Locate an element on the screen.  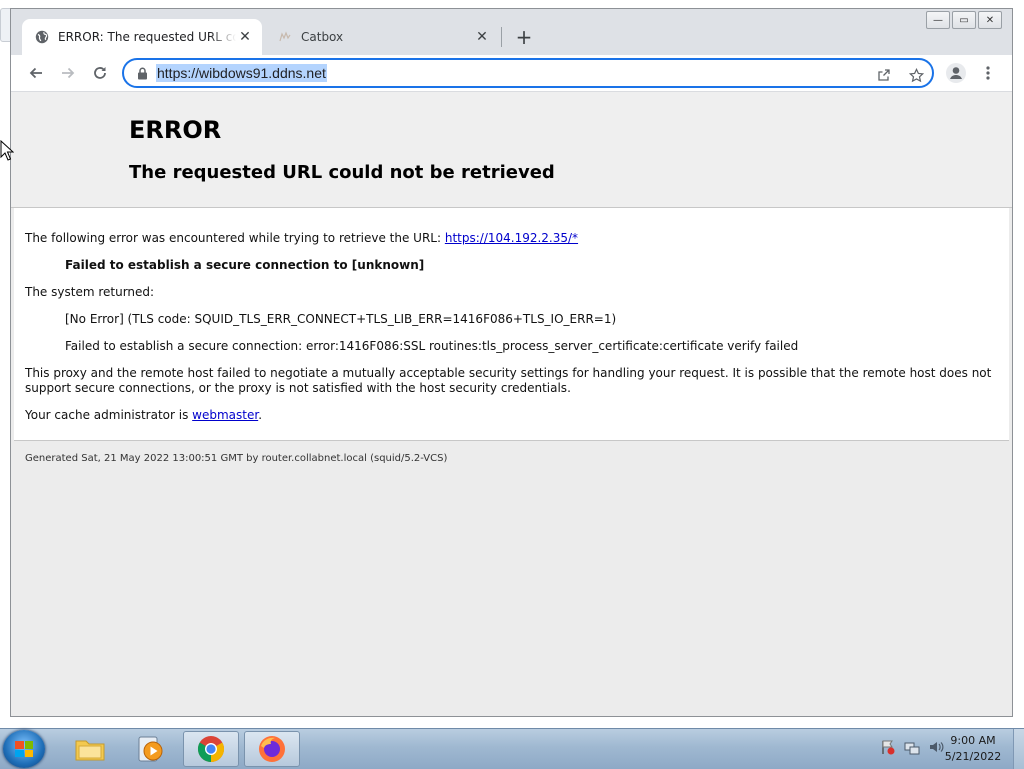
requested-url-link: https://104.192.2.35/* is located at coordinates (511, 238).